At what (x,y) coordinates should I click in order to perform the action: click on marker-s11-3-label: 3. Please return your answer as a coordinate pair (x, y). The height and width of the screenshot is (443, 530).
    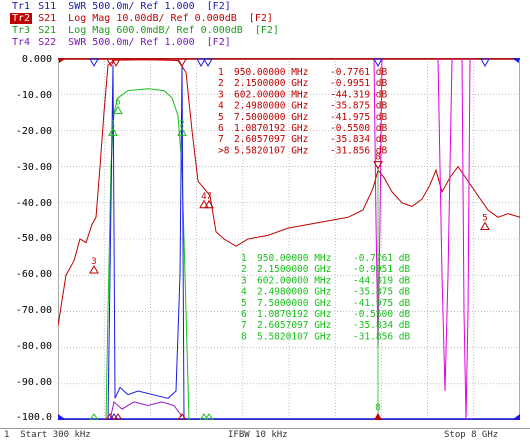
    Looking at the image, I should click on (93, 59).